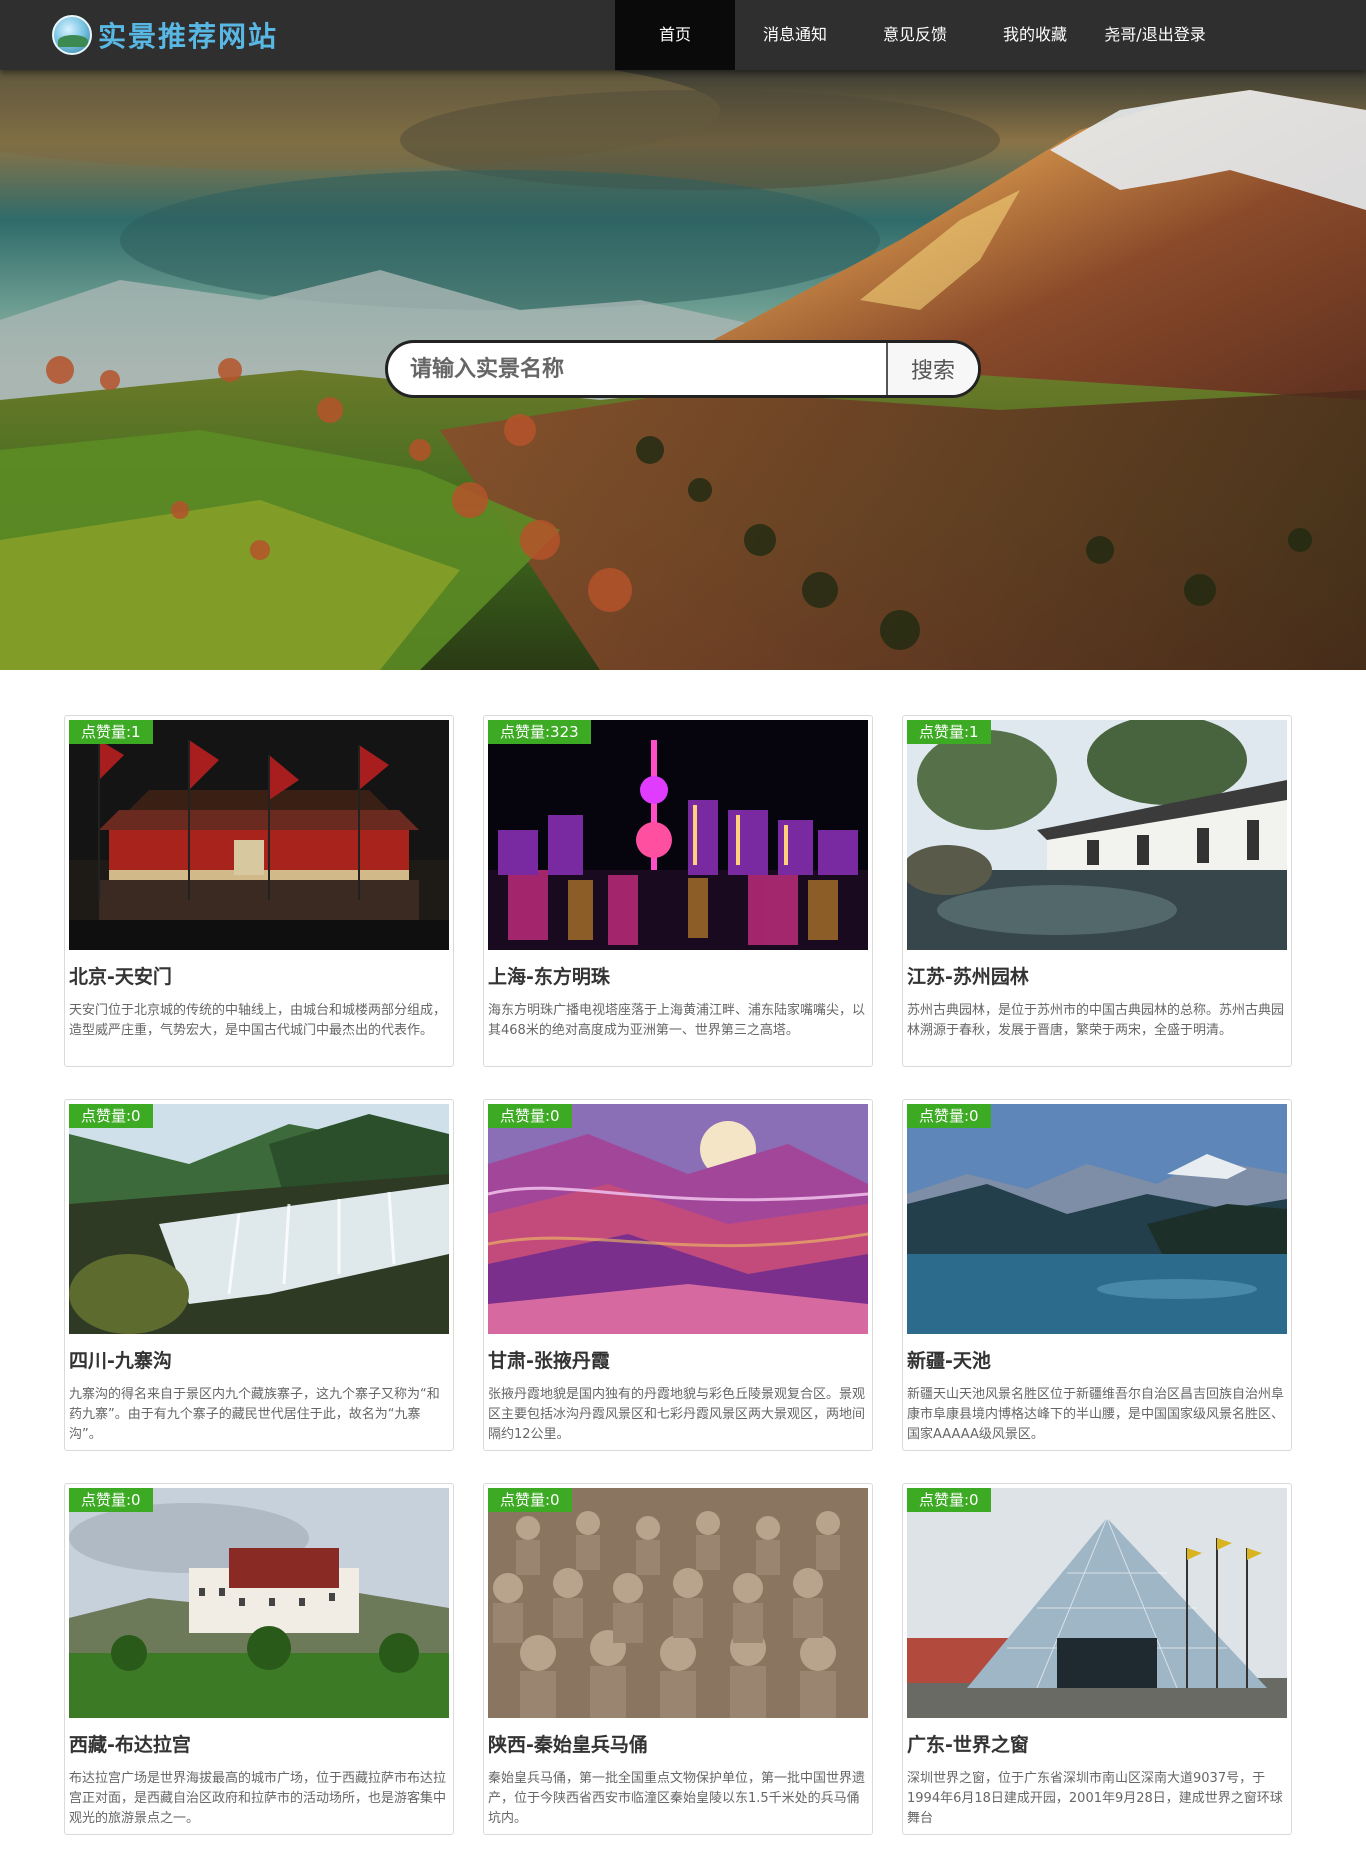 The width and height of the screenshot is (1366, 1860). I want to click on tiananmen-photo, so click(259, 835).